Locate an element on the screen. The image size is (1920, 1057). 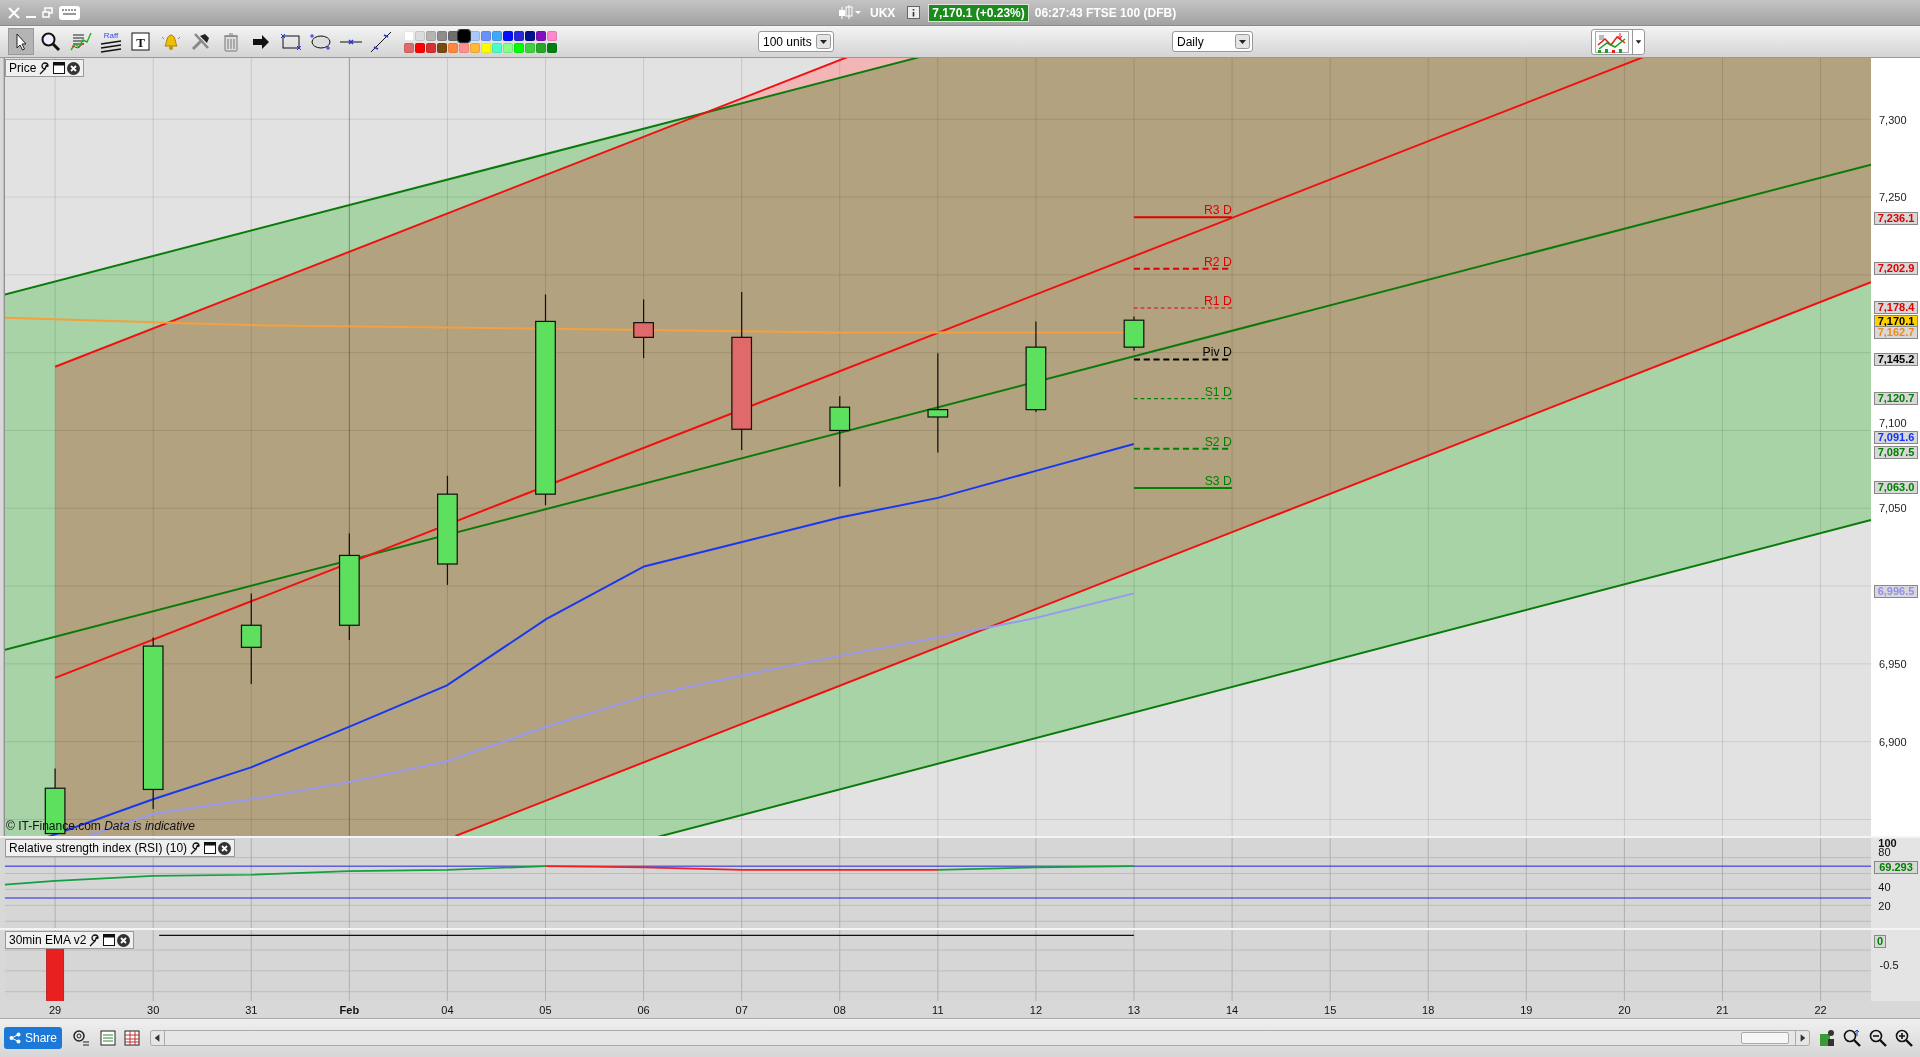
grid-icon is located at coordinates (132, 1038).